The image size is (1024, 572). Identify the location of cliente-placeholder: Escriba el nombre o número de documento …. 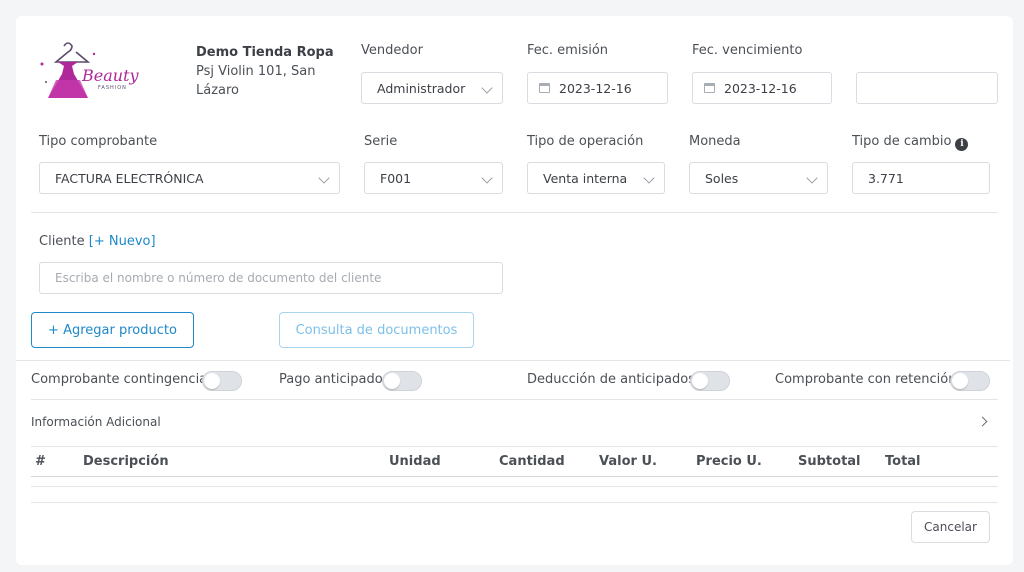
(218, 278).